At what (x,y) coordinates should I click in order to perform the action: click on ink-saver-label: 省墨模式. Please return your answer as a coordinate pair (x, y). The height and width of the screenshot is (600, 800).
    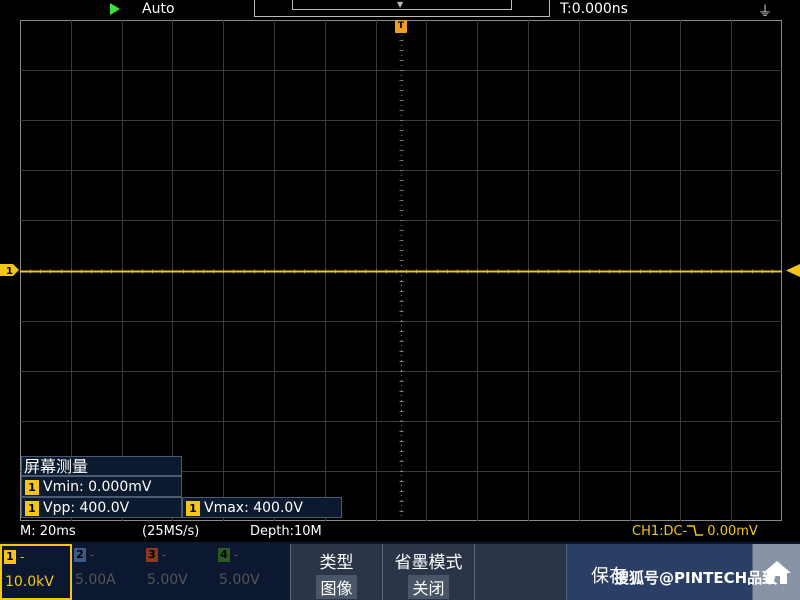
    Looking at the image, I should click on (428, 563).